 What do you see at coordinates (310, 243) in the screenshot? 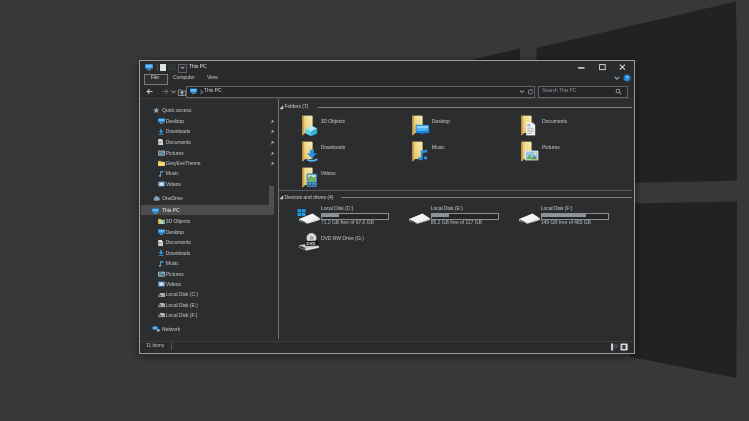
I see `svg-text: DVD` at bounding box center [310, 243].